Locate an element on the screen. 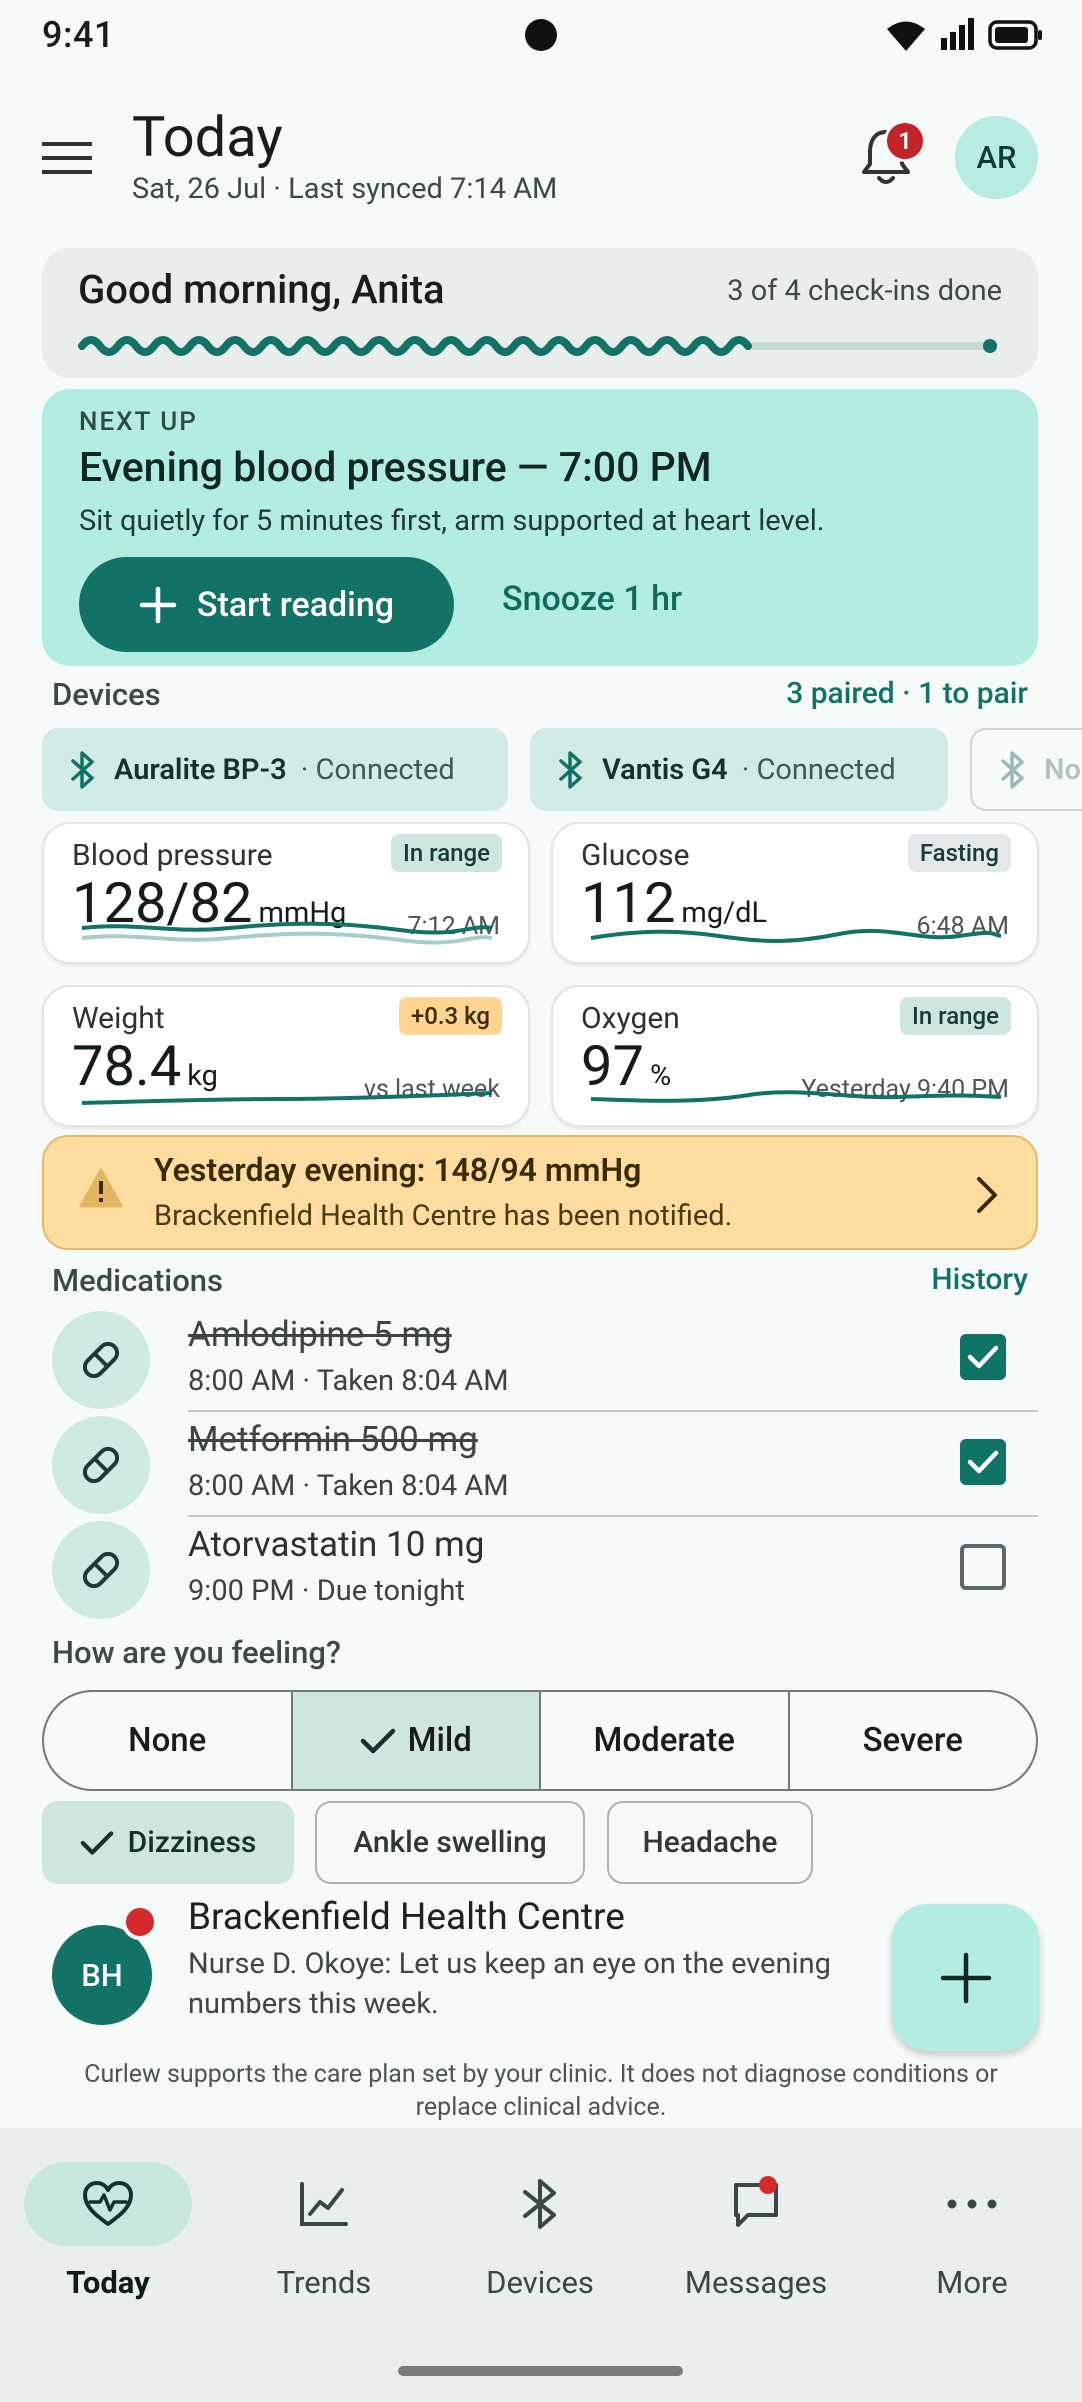  snooze-button: Snooze 1 hr is located at coordinates (592, 599).